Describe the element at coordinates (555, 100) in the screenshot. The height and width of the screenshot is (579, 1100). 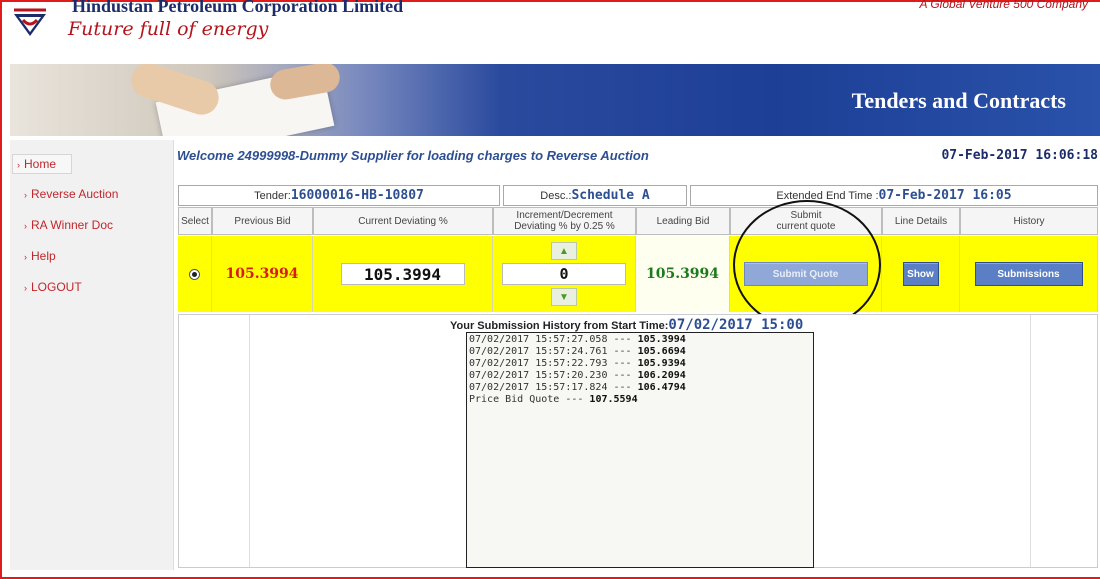
I see `banner: Tenders and Contracts` at that location.